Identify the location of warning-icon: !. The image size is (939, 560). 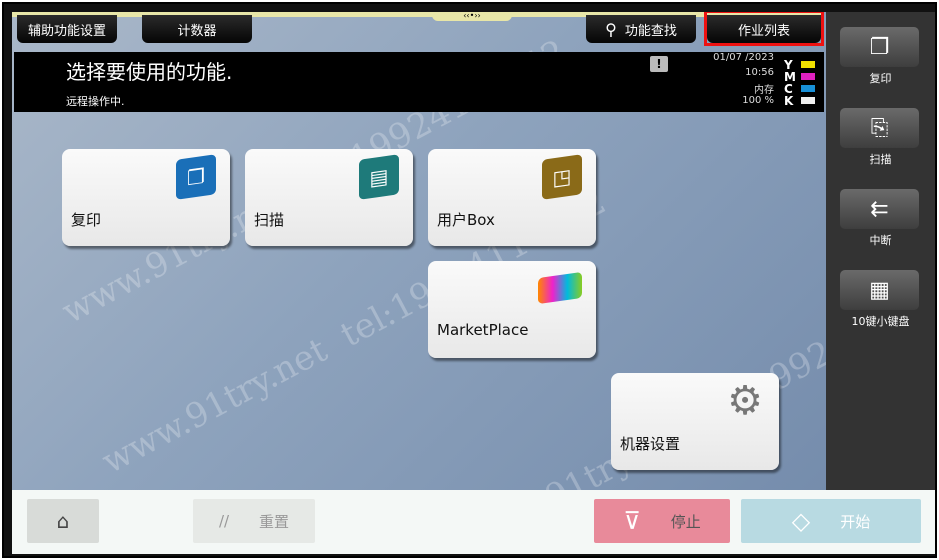
(659, 64).